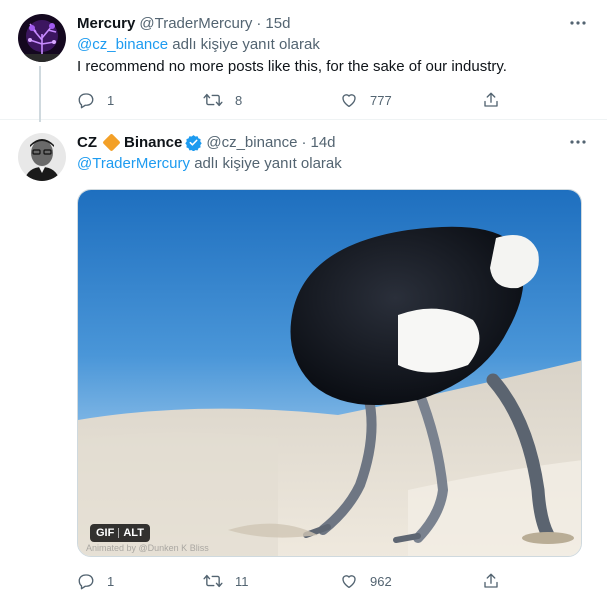 This screenshot has height=591, width=607. What do you see at coordinates (291, 100) in the screenshot?
I see `tweet-actions: 1 8 777` at bounding box center [291, 100].